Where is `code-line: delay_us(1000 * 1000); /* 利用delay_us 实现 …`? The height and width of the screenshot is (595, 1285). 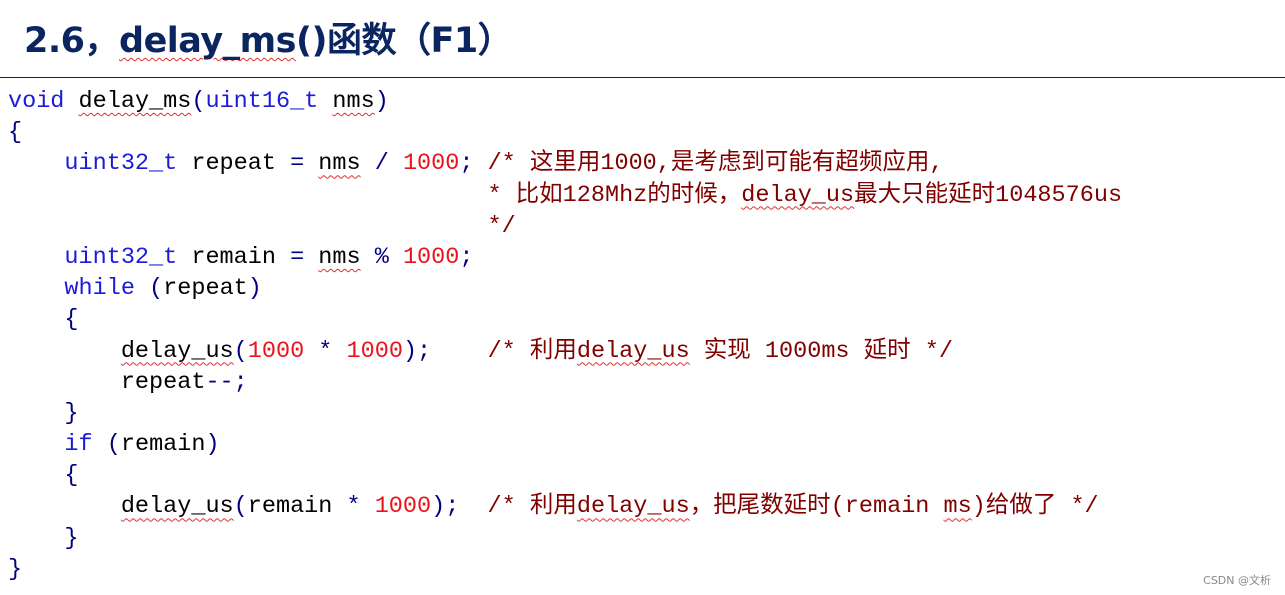
code-line: delay_us(1000 * 1000); /* 利用delay_us 实现 … is located at coordinates (565, 351).